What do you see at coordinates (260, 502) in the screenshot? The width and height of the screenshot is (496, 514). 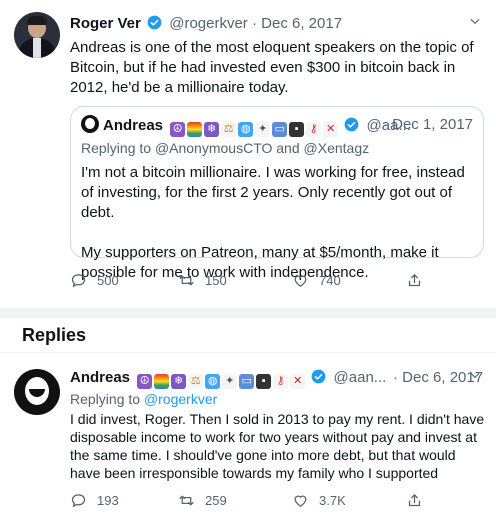 I see `reply-tweet-actions: 193 259 3.7K` at bounding box center [260, 502].